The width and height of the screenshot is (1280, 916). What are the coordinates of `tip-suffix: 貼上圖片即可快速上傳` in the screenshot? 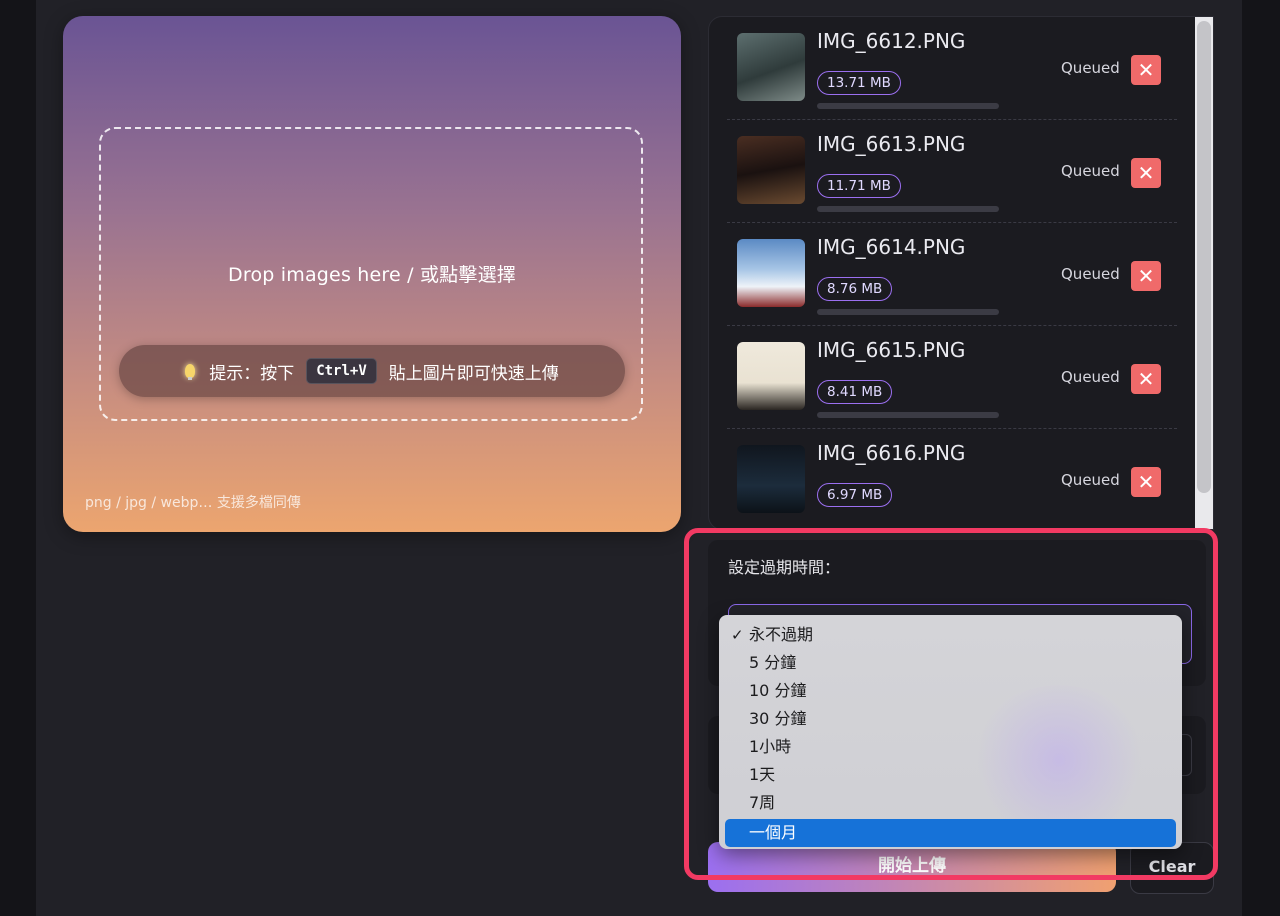 It's located at (473, 373).